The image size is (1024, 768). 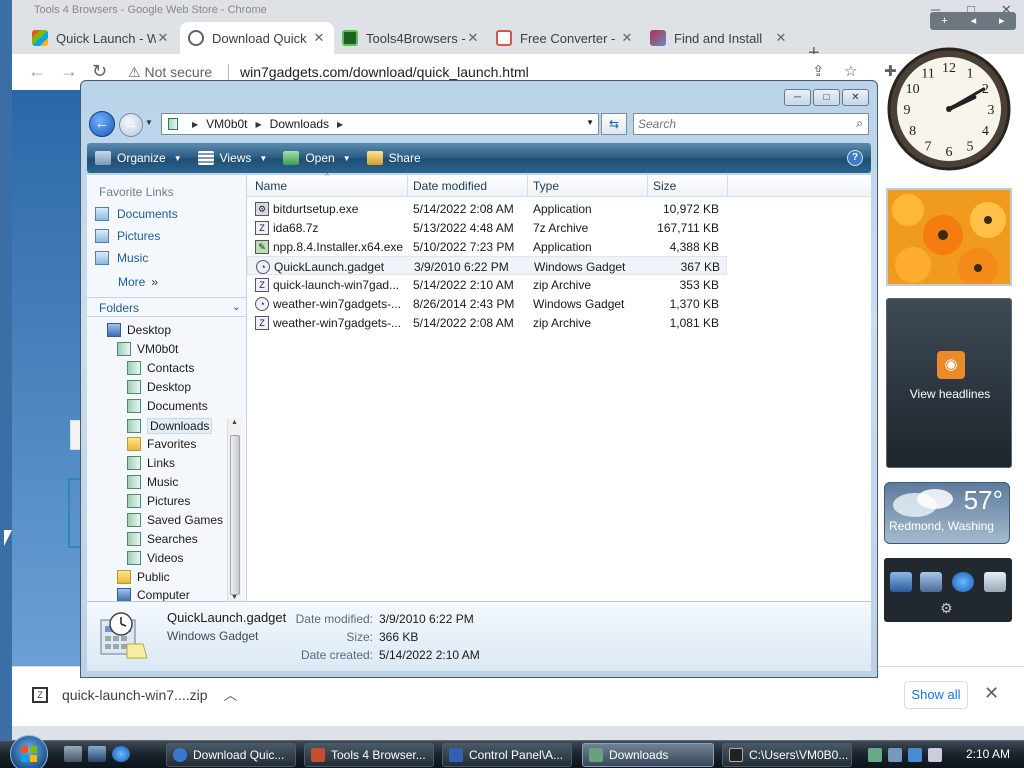 What do you see at coordinates (590, 122) in the screenshot?
I see `address-dropdown-icon: ▼` at bounding box center [590, 122].